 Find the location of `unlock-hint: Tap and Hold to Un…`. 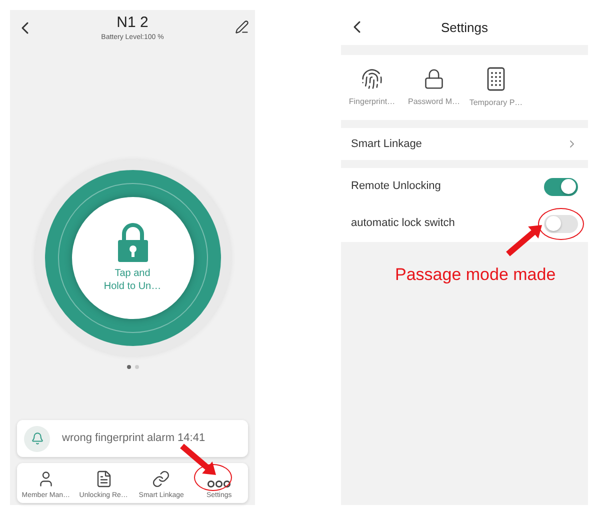

unlock-hint: Tap and Hold to Un… is located at coordinates (133, 280).